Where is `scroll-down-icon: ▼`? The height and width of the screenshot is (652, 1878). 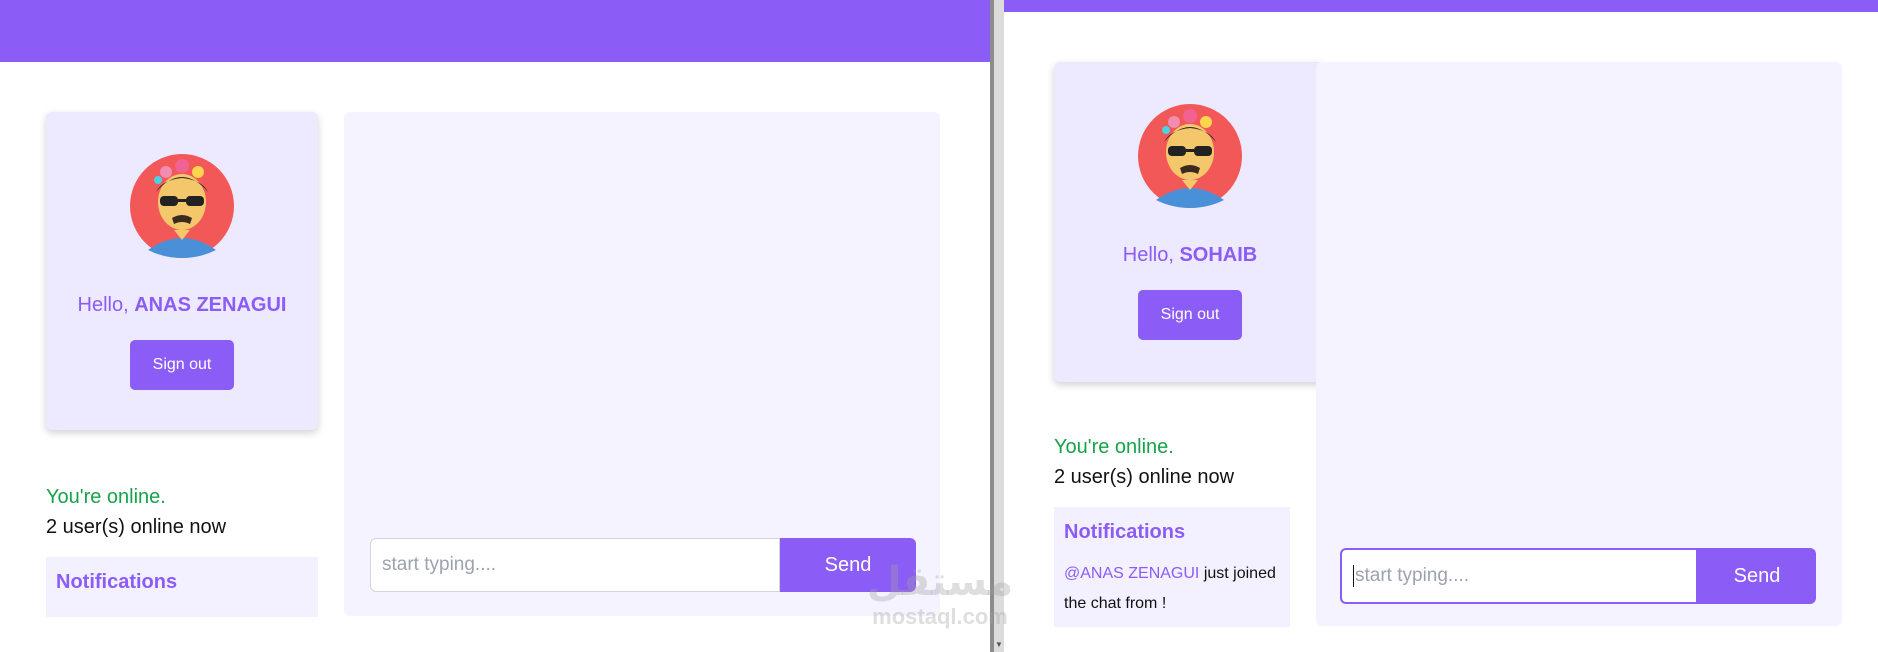
scroll-down-icon: ▼ is located at coordinates (999, 645).